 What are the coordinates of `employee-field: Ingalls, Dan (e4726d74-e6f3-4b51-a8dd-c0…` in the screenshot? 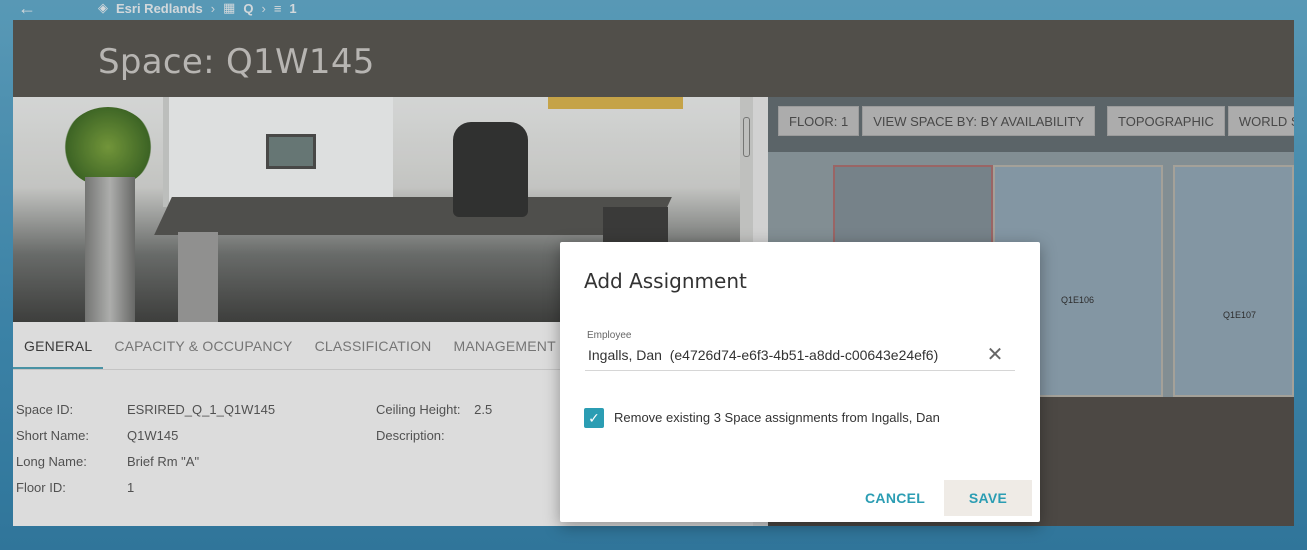 It's located at (800, 357).